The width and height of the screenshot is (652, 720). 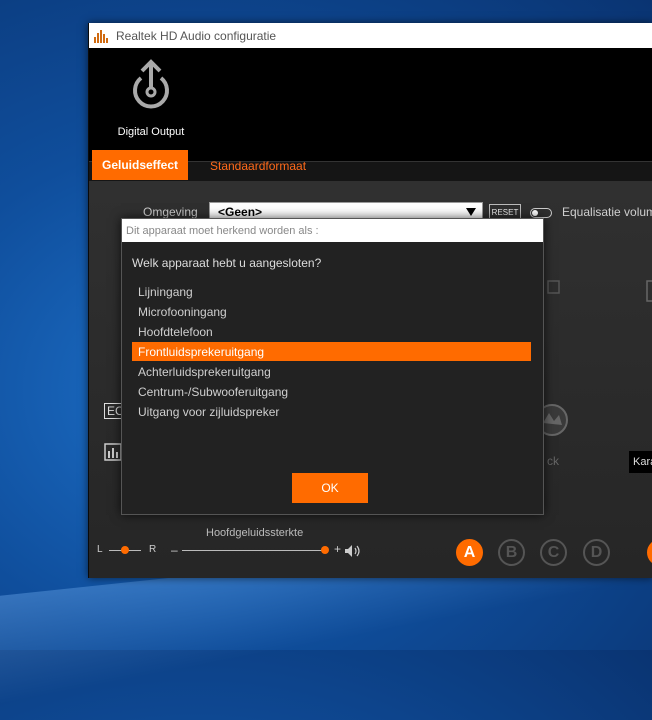 I want to click on option-frontluidsprekeruitgang: Frontluidsprekeruitgang, so click(x=331, y=351).